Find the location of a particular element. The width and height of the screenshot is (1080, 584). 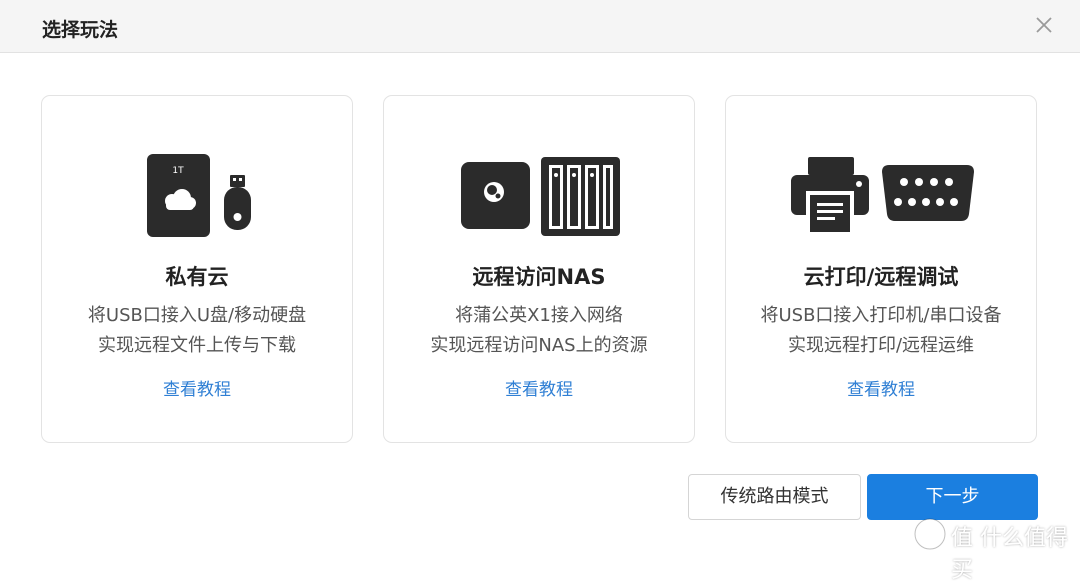

nas-icon is located at coordinates (580, 196).